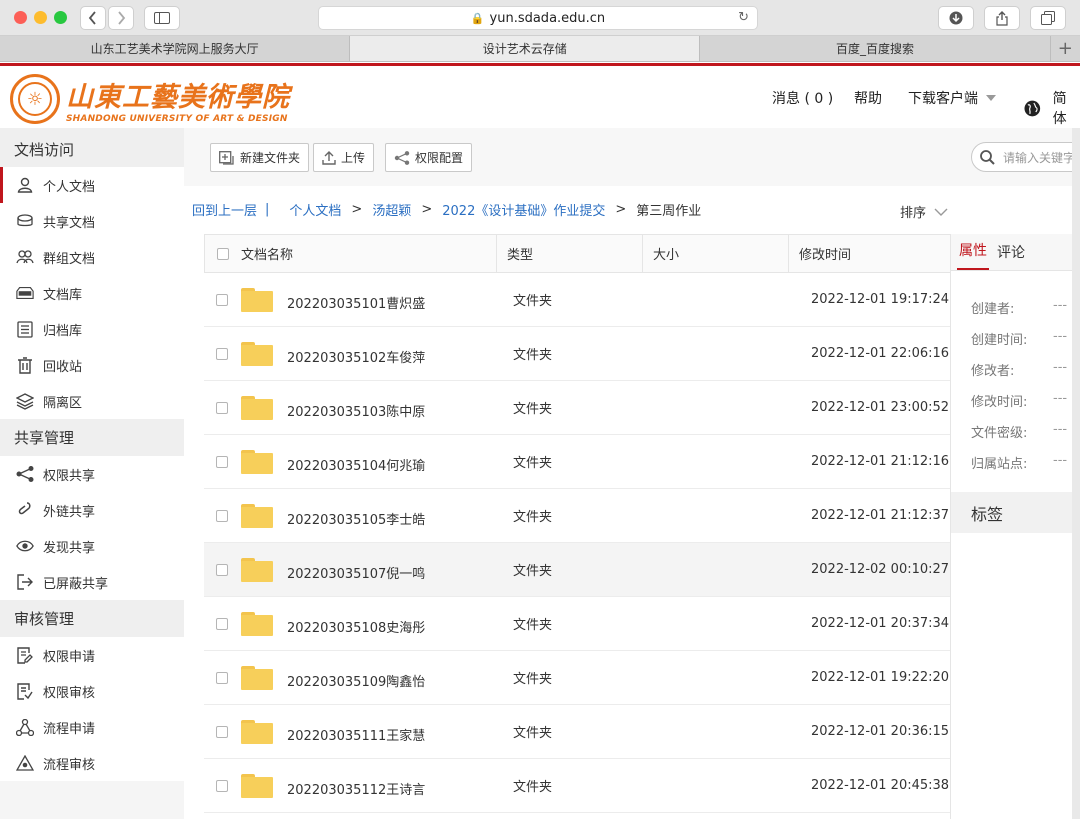 The height and width of the screenshot is (819, 1080). I want to click on table-row: 202203035109陶鑫怡 文件夹 2022-12-01 19:22:20, so click(578, 678).